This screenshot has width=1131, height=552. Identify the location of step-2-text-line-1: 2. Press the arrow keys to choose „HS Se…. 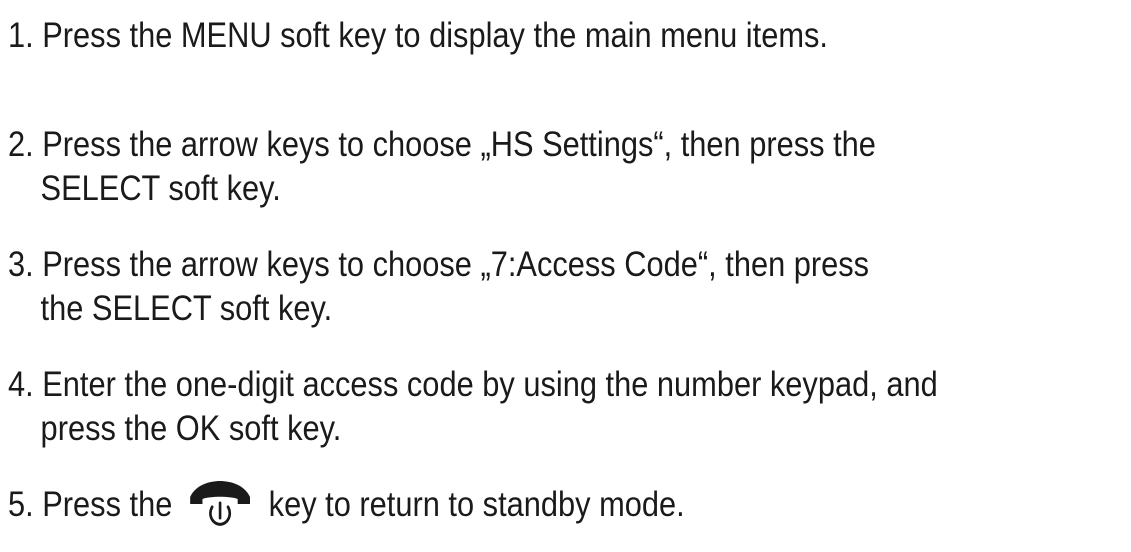
(442, 144).